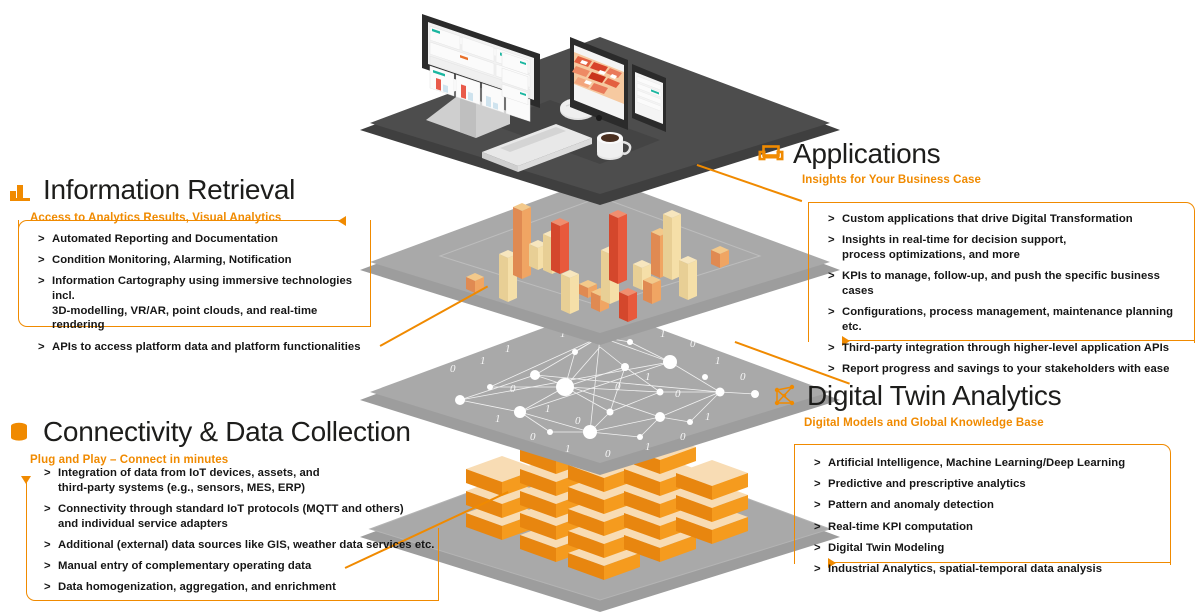  What do you see at coordinates (924, 423) in the screenshot?
I see `section-subtitle: Digital Models and Global Knowledge Base` at bounding box center [924, 423].